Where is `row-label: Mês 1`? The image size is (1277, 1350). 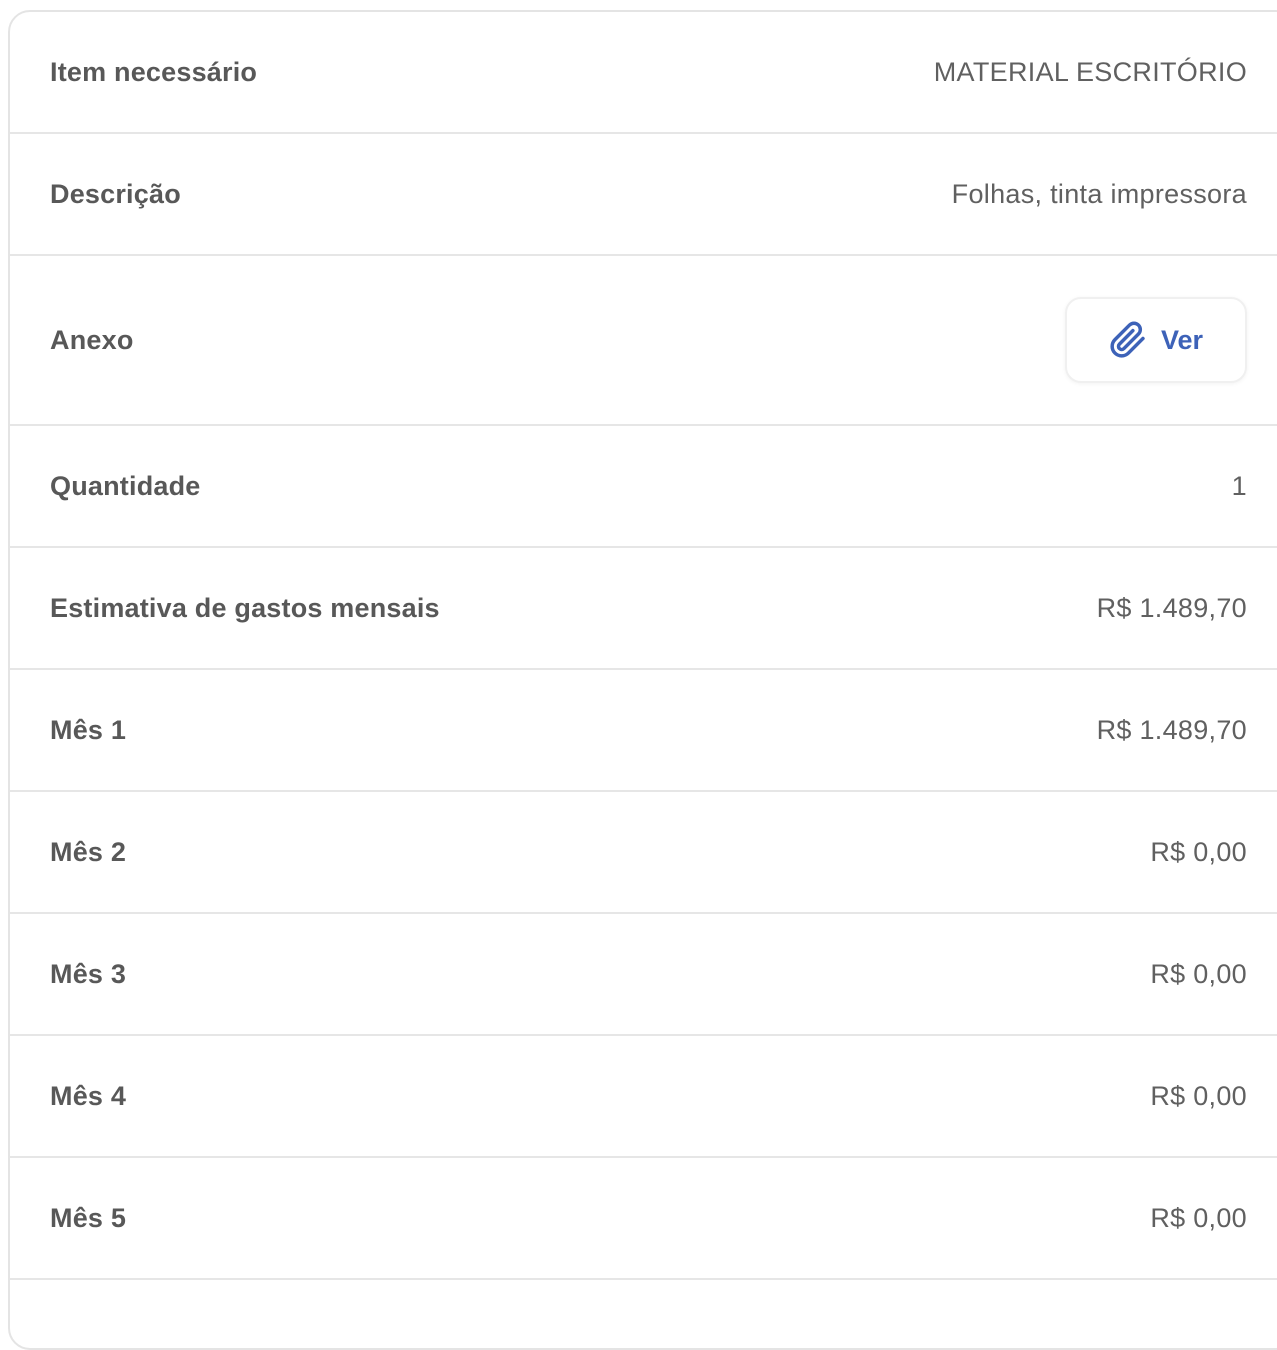 row-label: Mês 1 is located at coordinates (88, 729).